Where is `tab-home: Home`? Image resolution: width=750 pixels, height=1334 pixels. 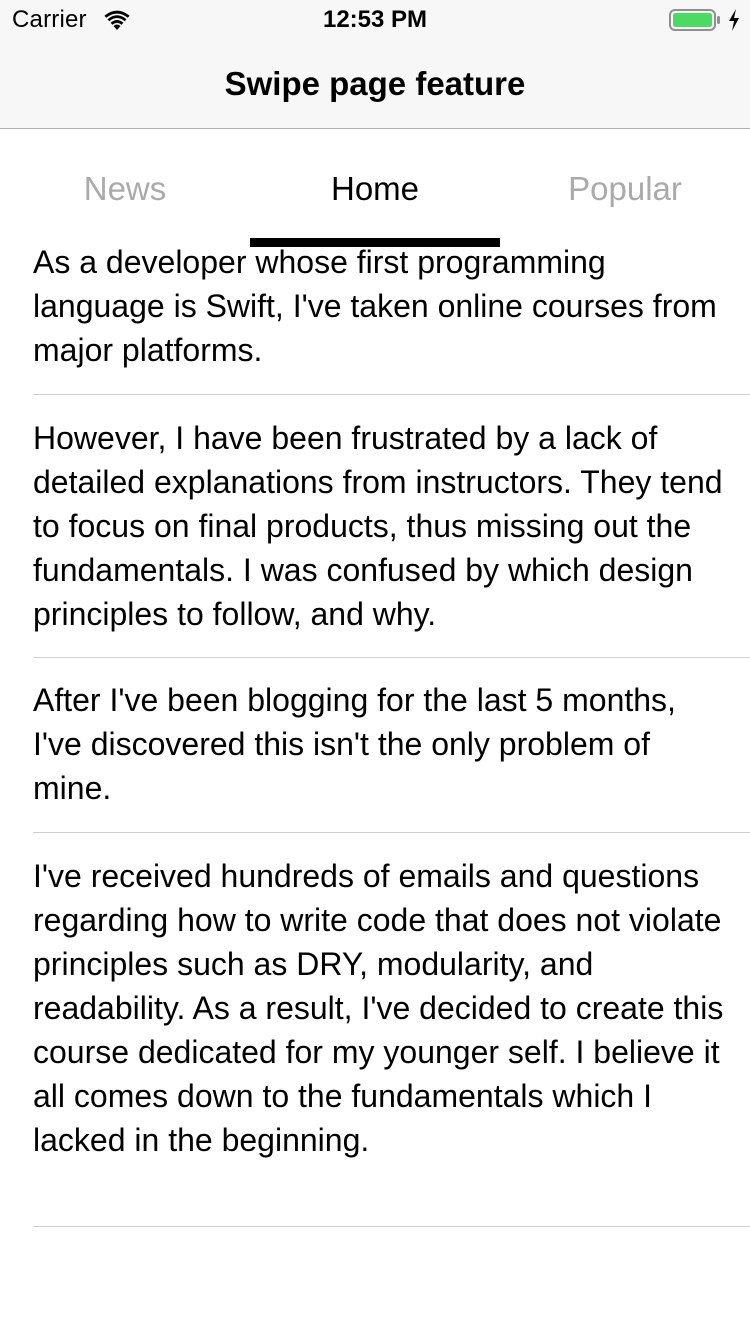 tab-home: Home is located at coordinates (375, 189).